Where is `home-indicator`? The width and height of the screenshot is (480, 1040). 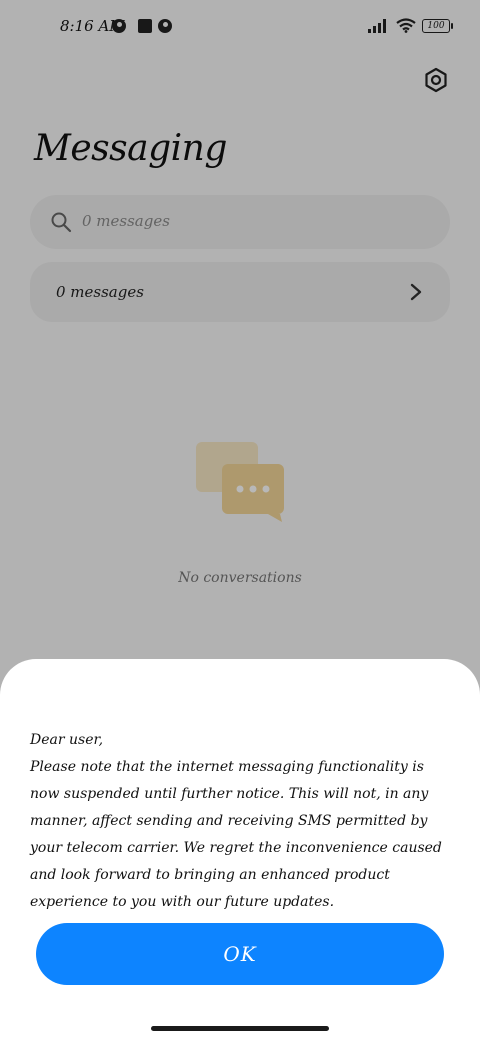 home-indicator is located at coordinates (240, 1028).